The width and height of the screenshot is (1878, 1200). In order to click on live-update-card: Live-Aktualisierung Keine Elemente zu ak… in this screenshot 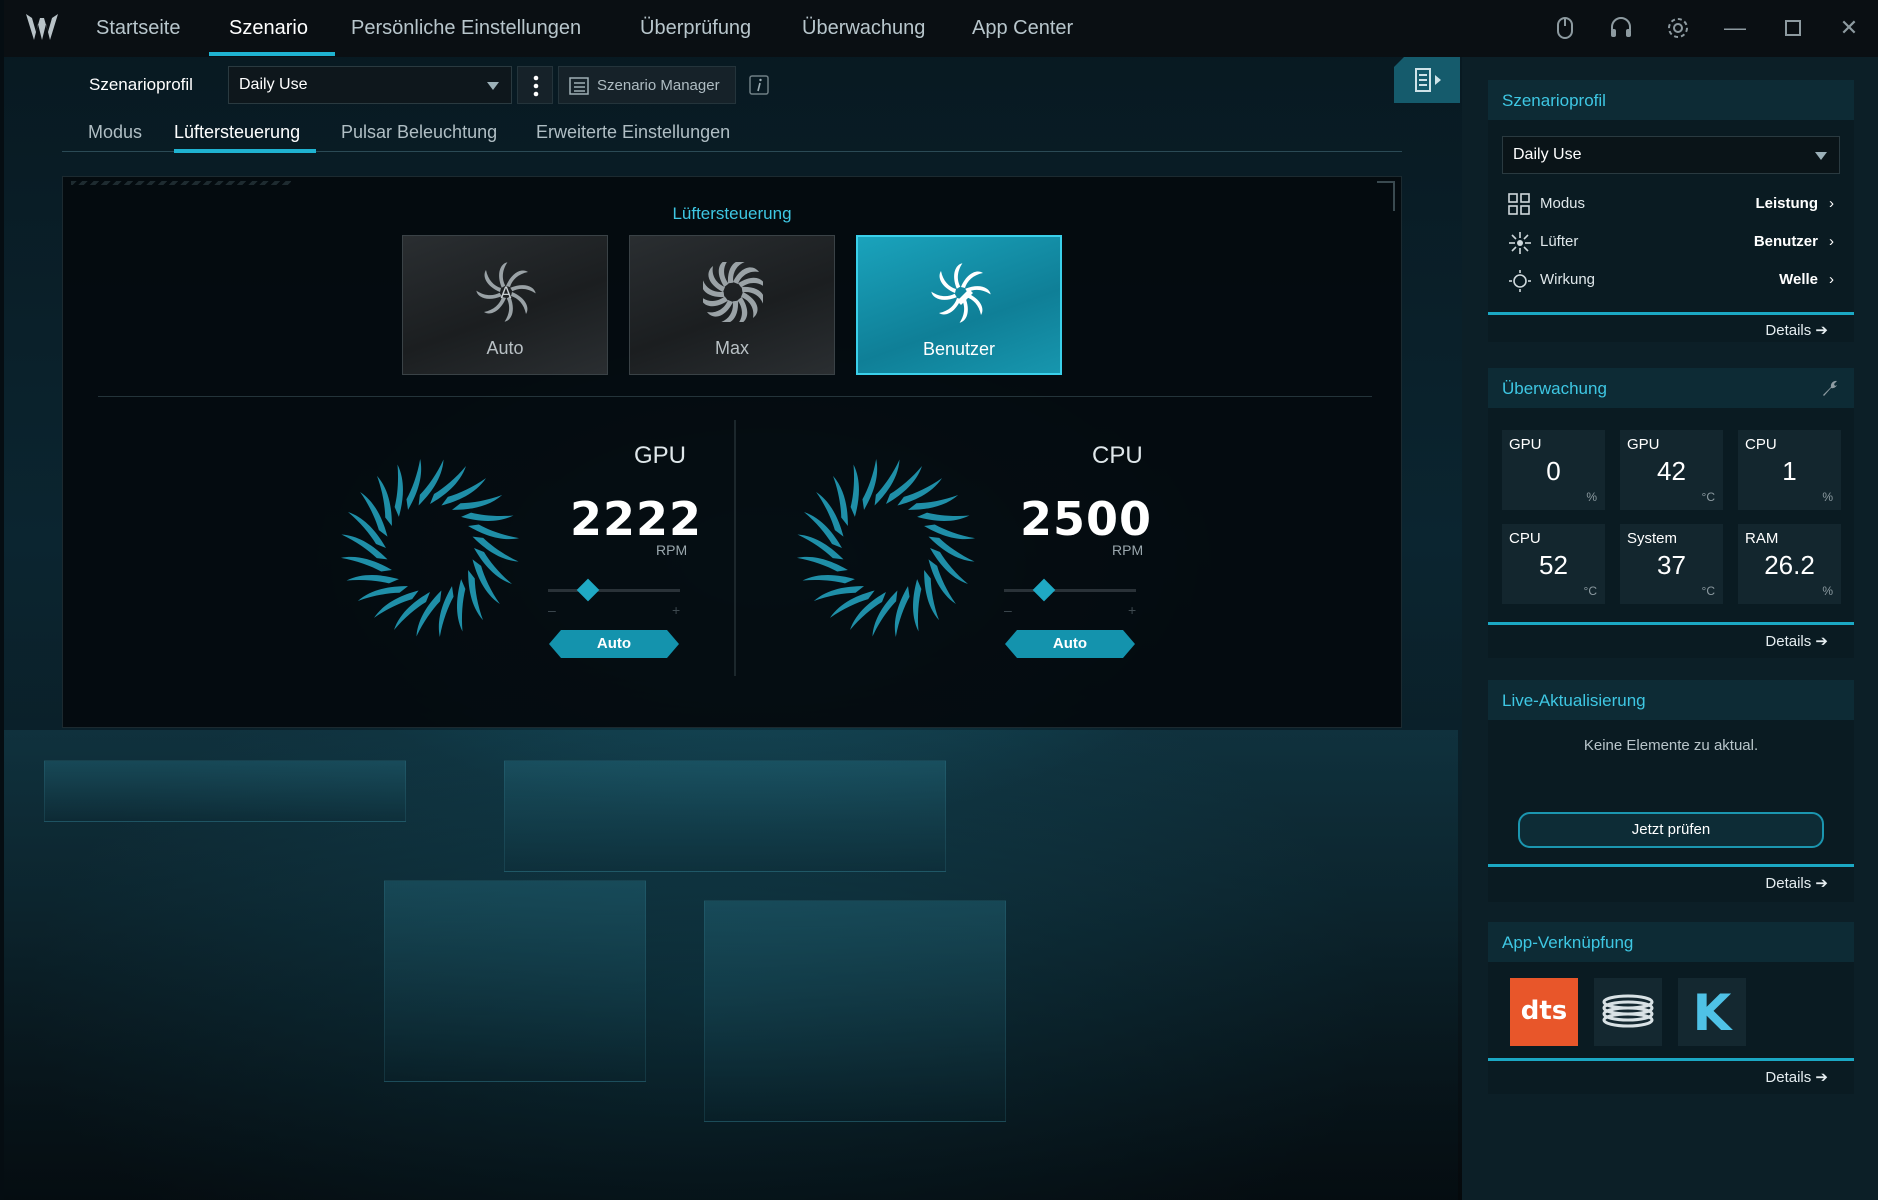, I will do `click(1671, 791)`.